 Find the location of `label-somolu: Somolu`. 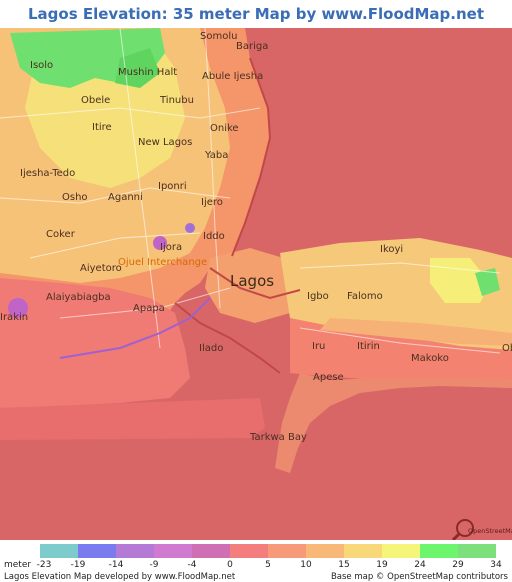

label-somolu: Somolu is located at coordinates (218, 36).